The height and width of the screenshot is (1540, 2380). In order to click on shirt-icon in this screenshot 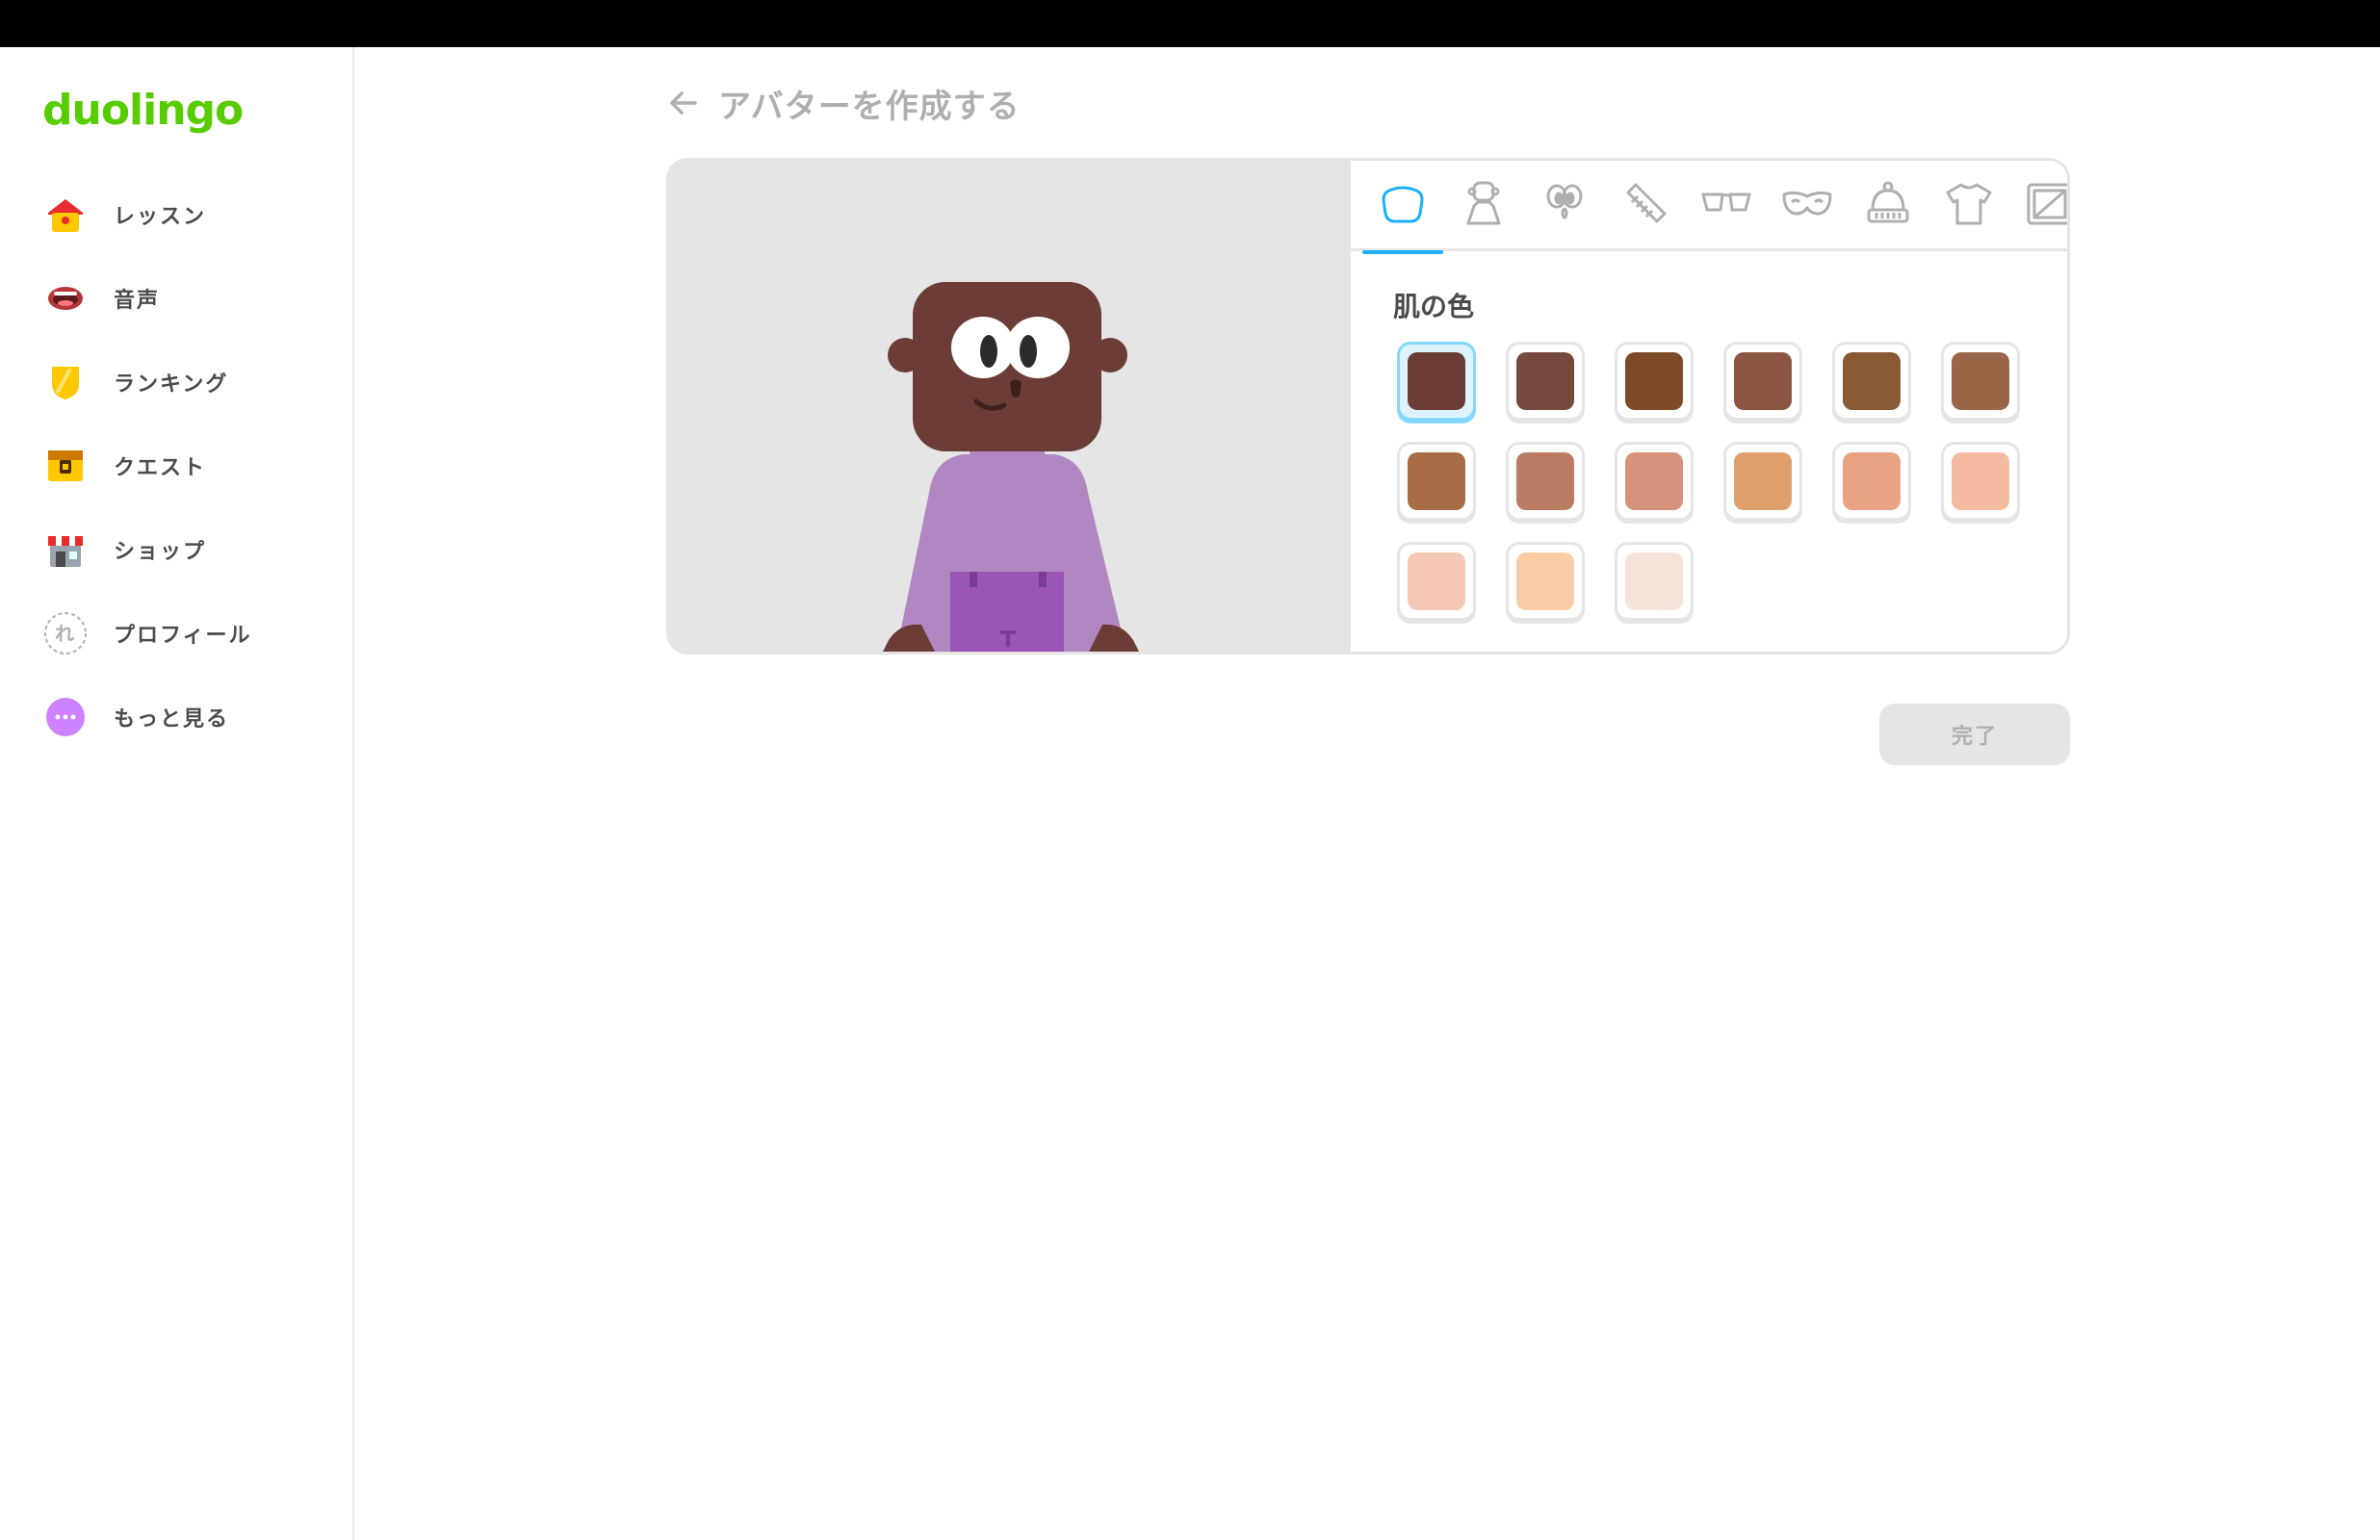, I will do `click(1969, 206)`.